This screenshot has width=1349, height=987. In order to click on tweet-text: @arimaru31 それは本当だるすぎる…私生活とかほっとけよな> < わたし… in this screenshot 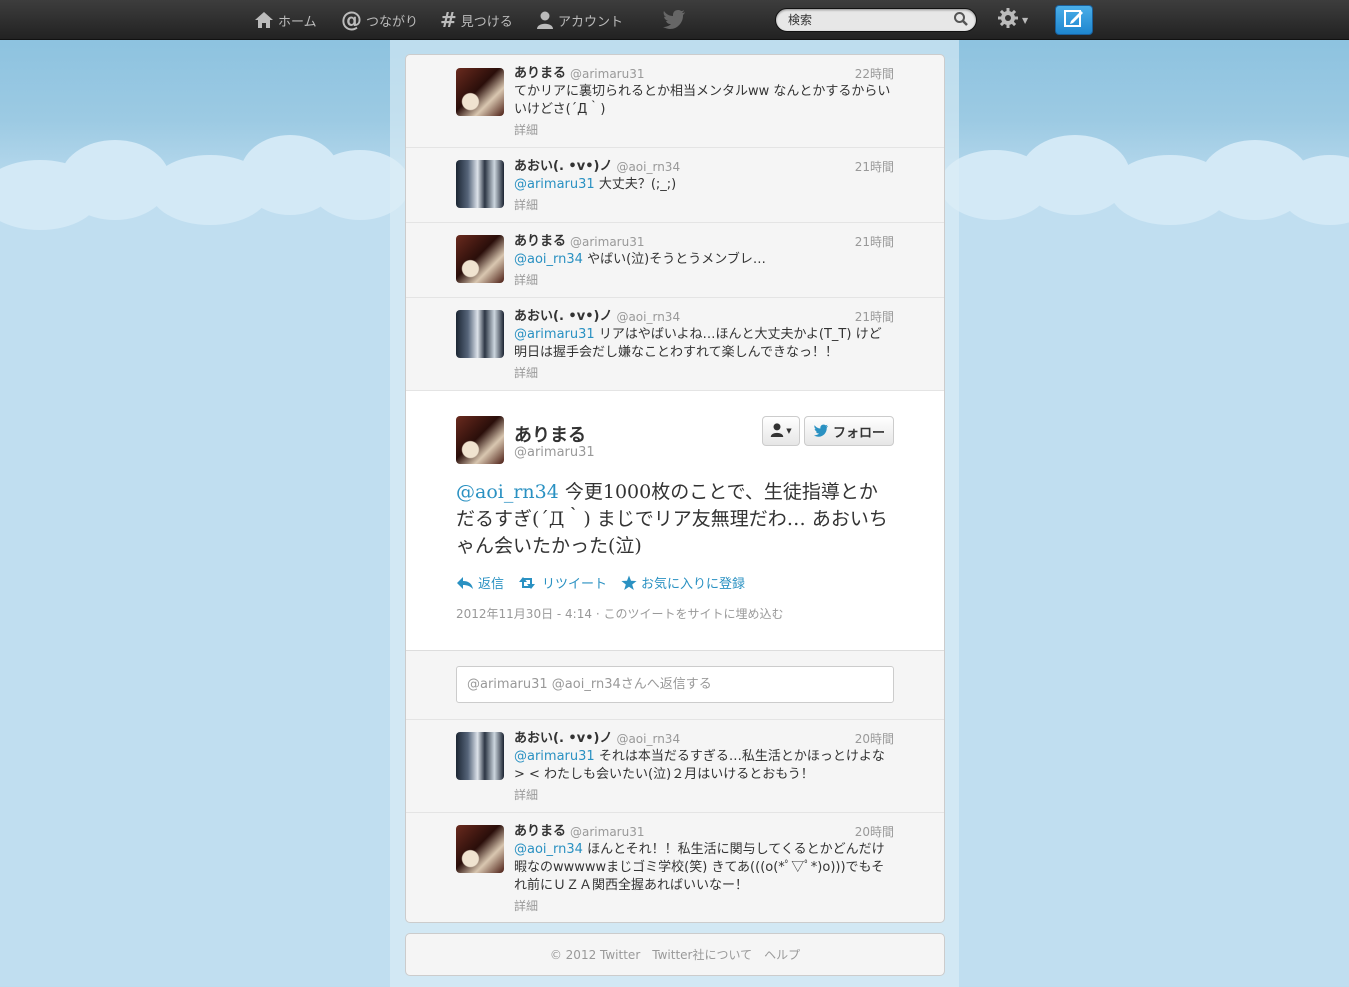, I will do `click(704, 766)`.